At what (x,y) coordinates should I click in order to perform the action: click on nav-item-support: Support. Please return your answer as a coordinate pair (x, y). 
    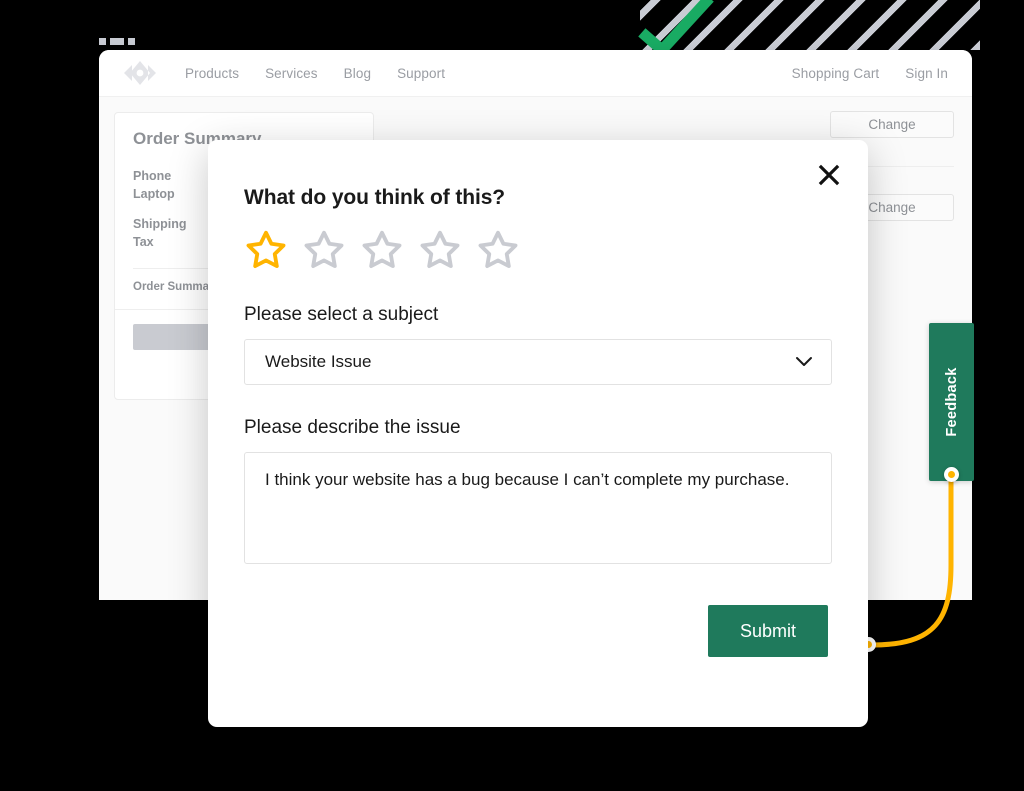
    Looking at the image, I should click on (421, 73).